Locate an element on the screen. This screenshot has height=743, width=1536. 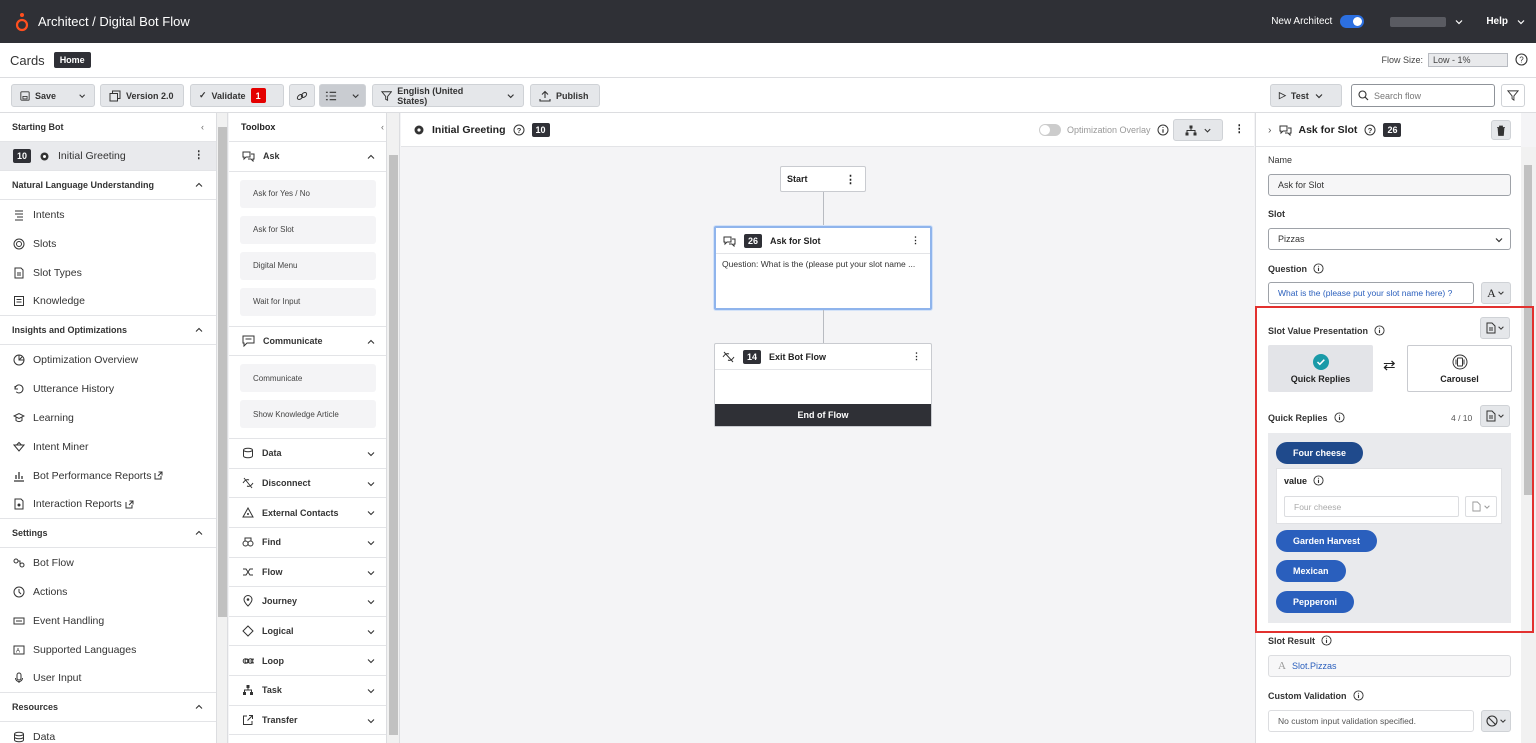
left-nav-scrollbar is located at coordinates (222, 428).